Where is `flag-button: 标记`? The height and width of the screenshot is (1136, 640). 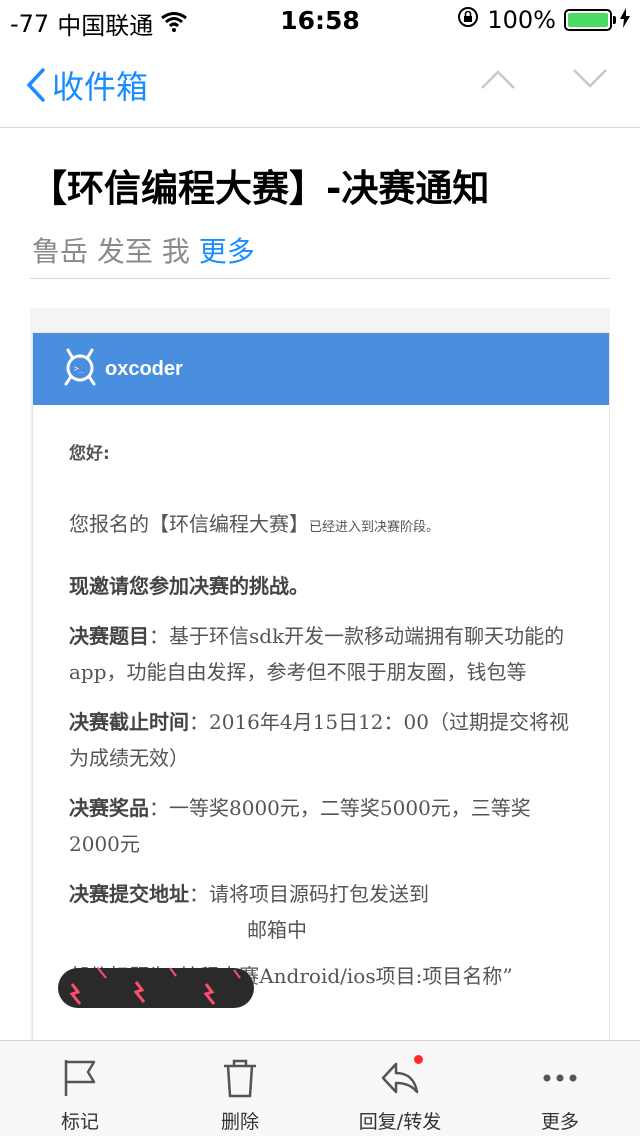
flag-button: 标记 is located at coordinates (80, 1094).